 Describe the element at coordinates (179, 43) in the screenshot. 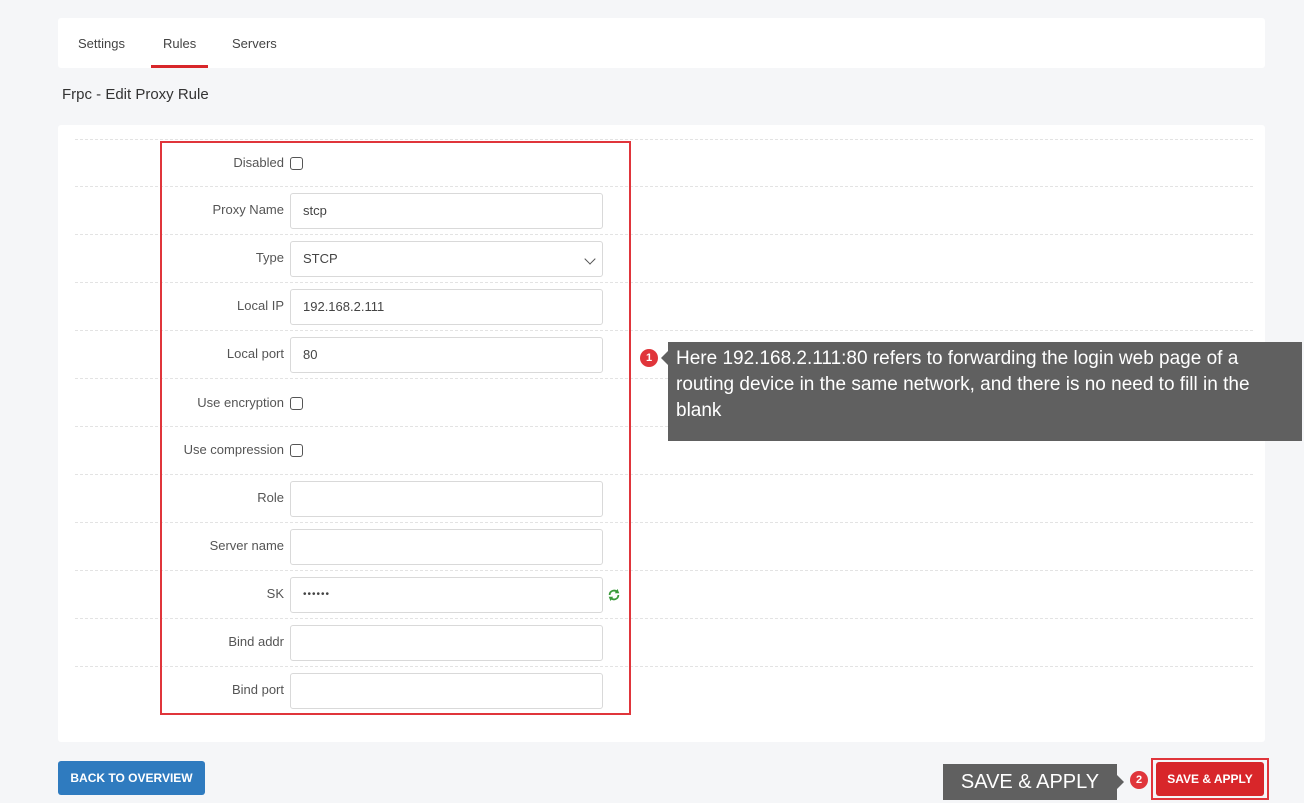

I see `tab-rules: Rules` at that location.